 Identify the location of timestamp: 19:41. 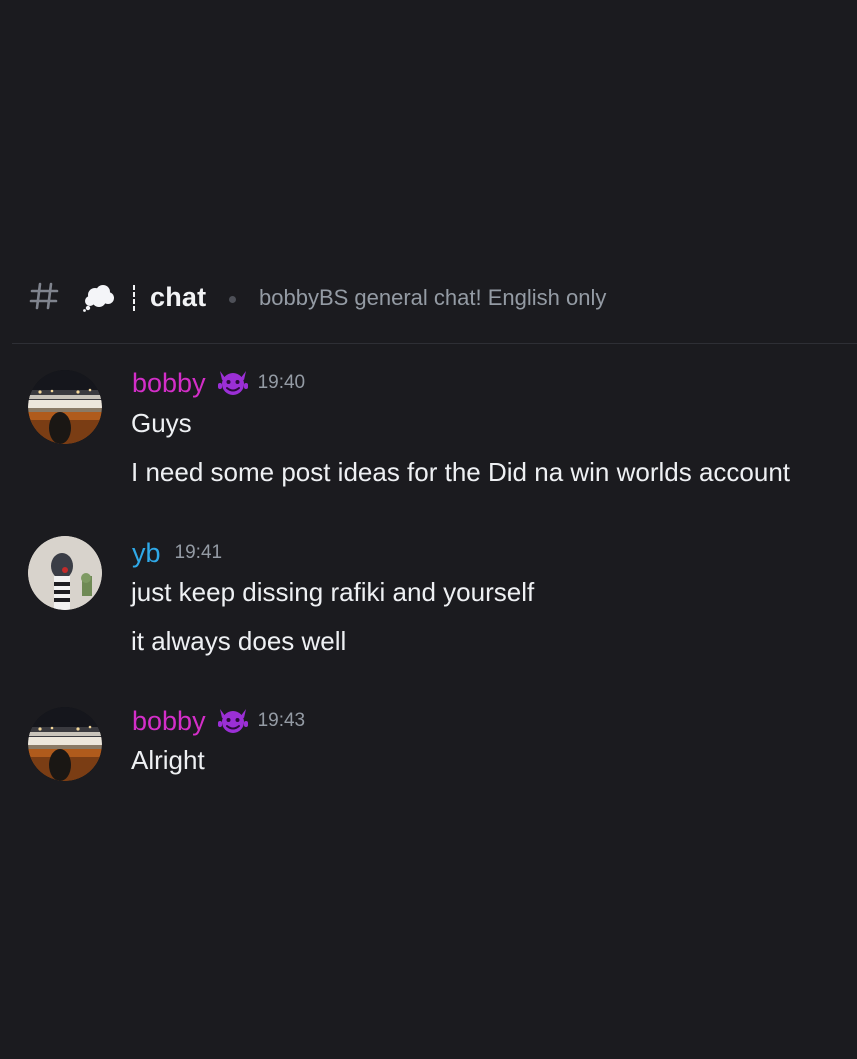
(199, 553).